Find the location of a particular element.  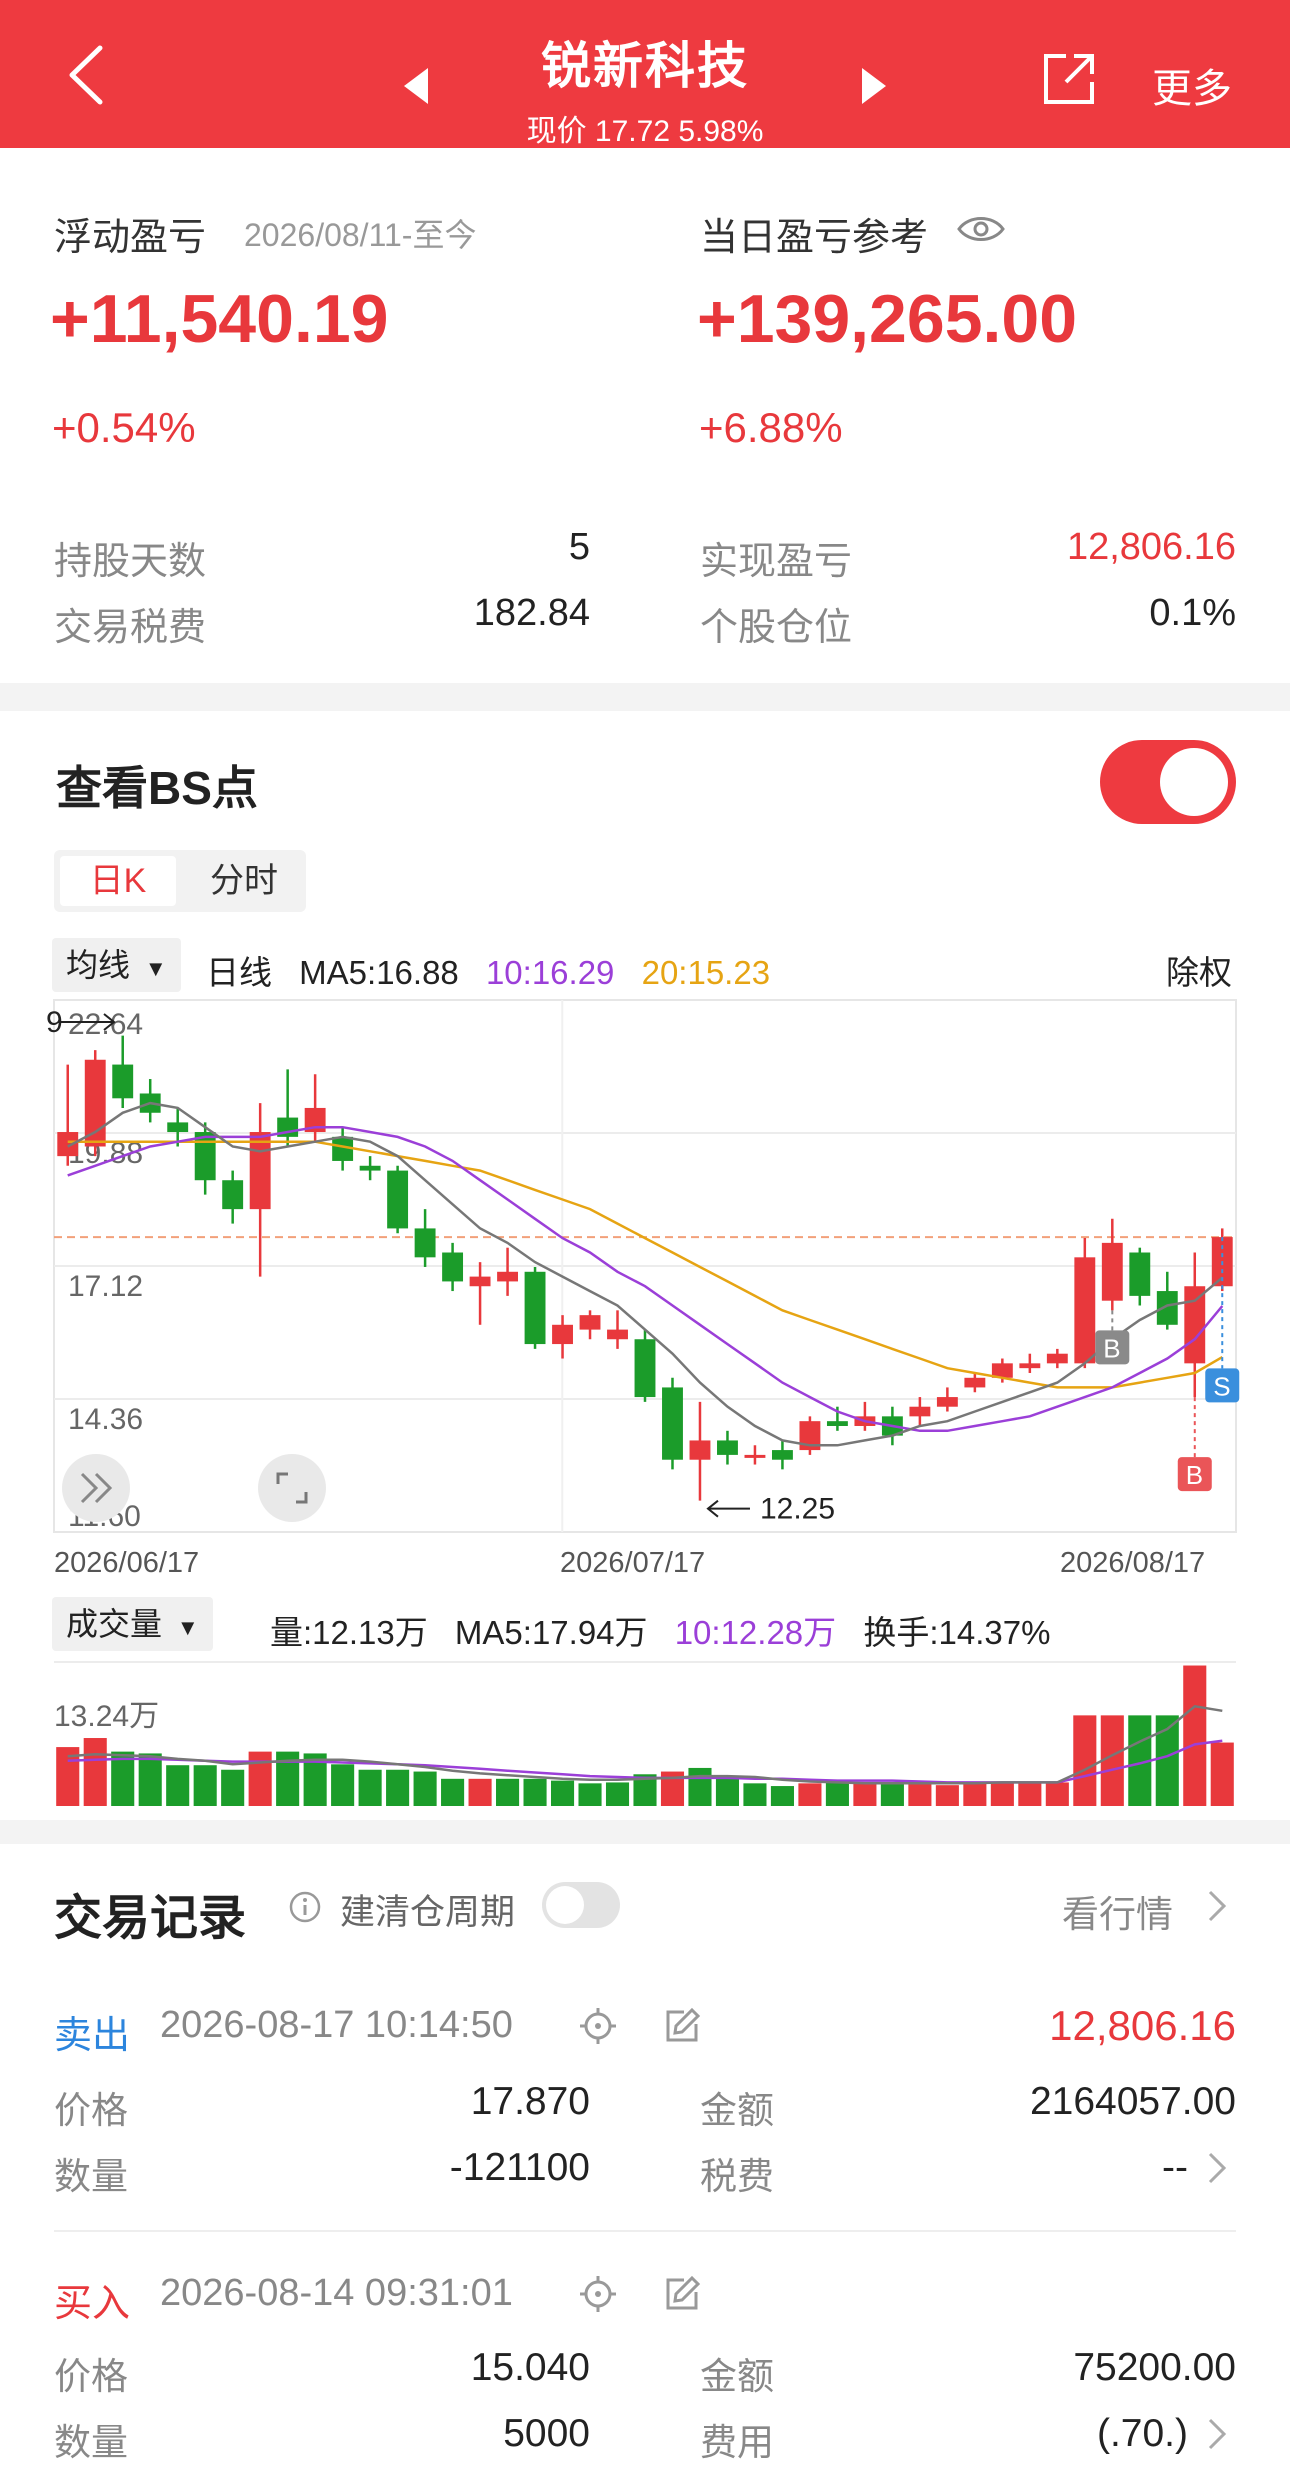

low-price-label: 12.25 is located at coordinates (797, 1509).